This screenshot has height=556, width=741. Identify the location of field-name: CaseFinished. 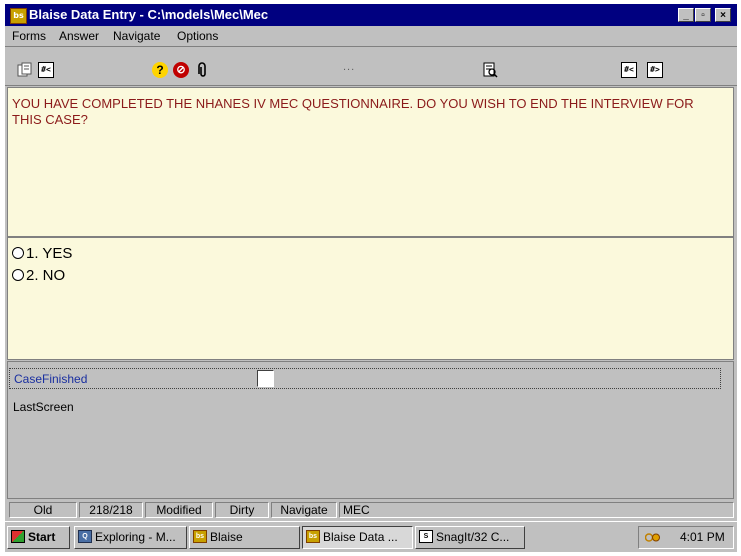
(51, 379).